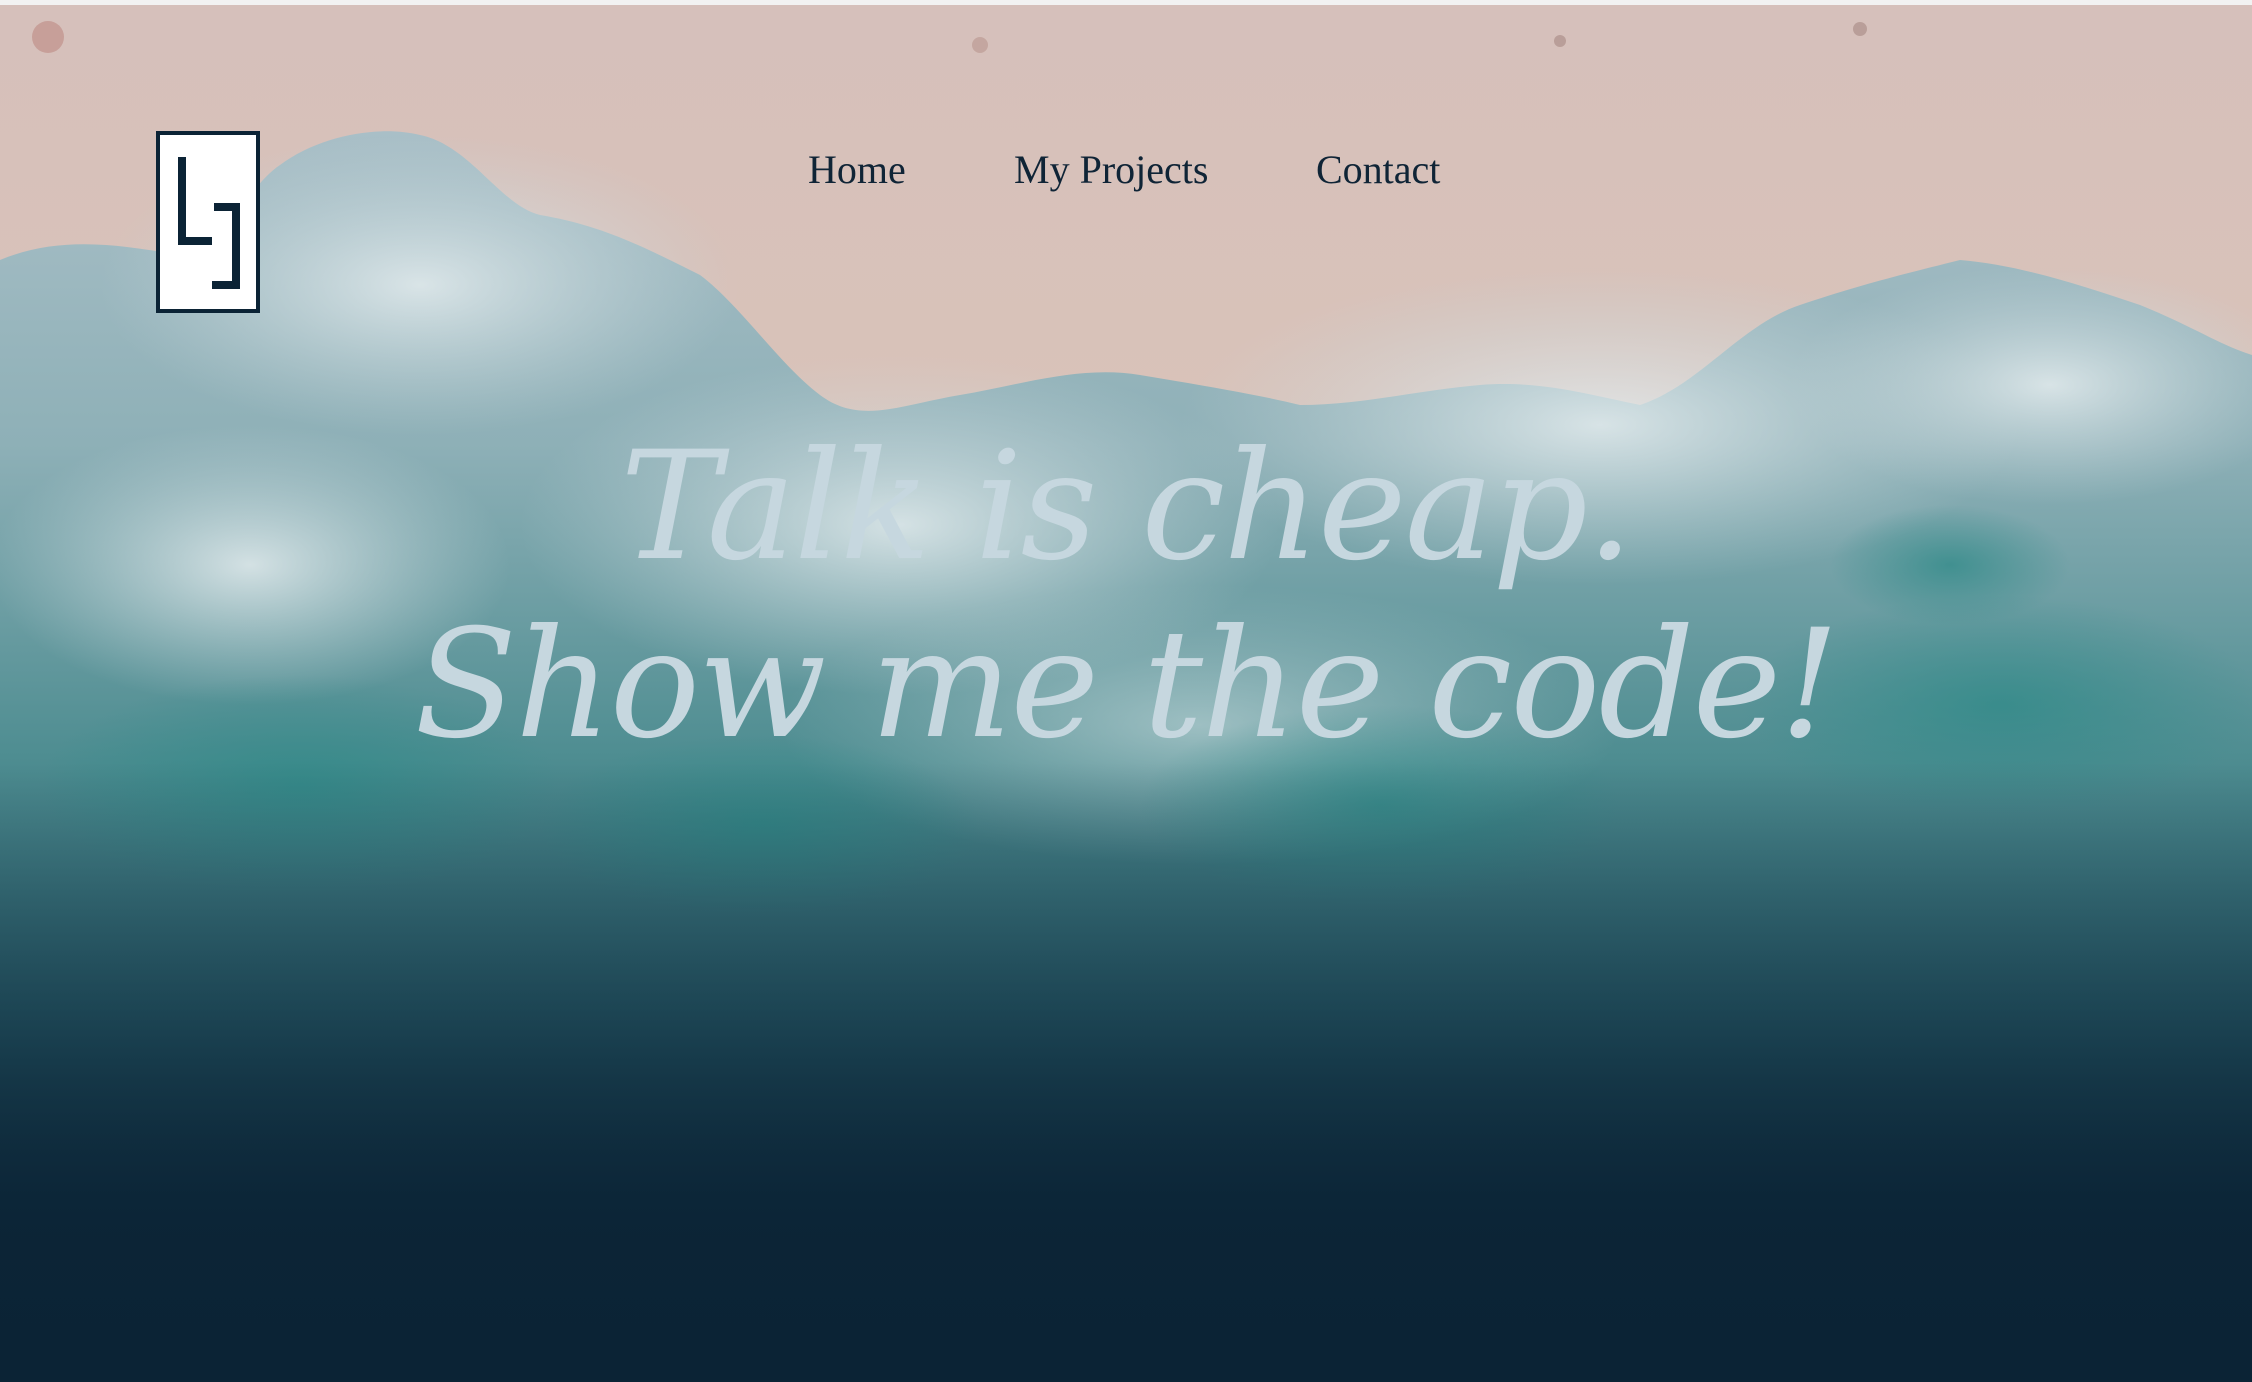 The width and height of the screenshot is (2252, 1382). Describe the element at coordinates (1126, 685) in the screenshot. I see `hero-headline-line-2: Show me the code!` at that location.